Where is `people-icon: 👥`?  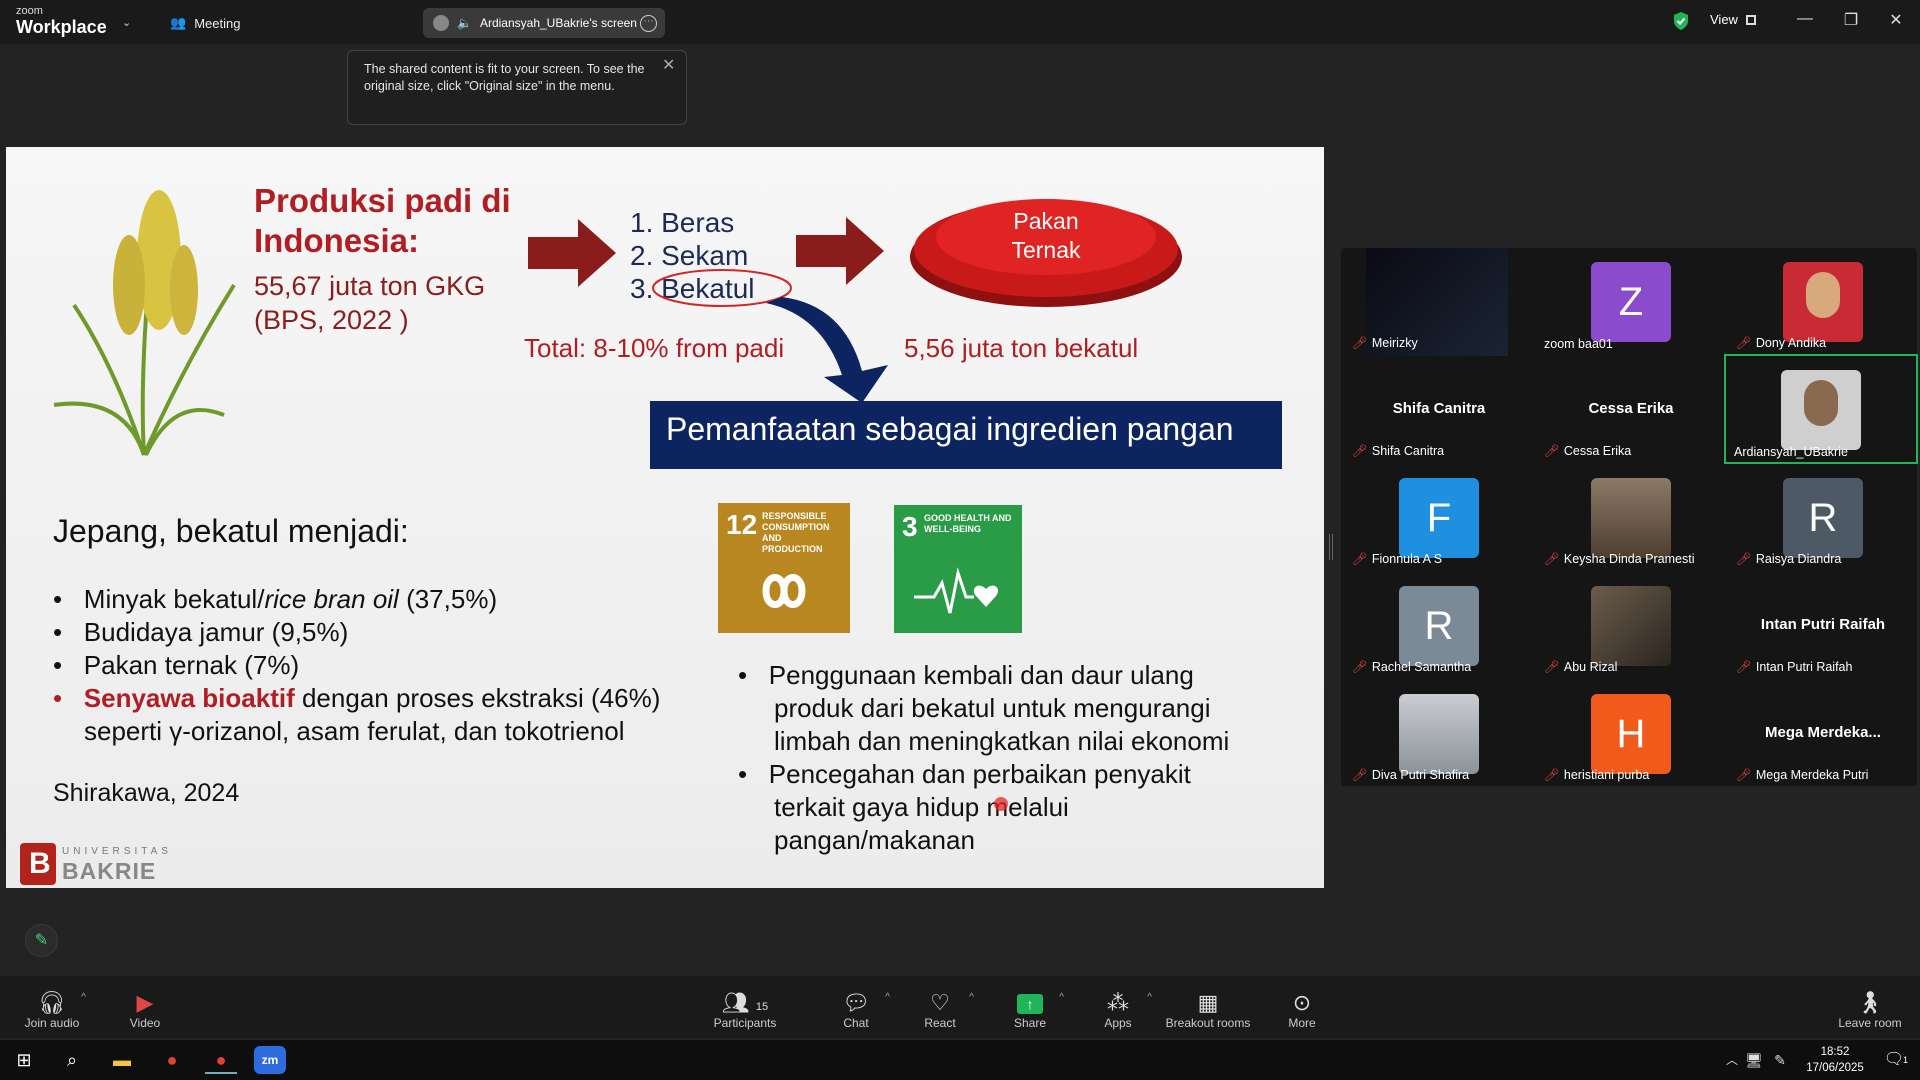 people-icon: 👥 is located at coordinates (178, 22).